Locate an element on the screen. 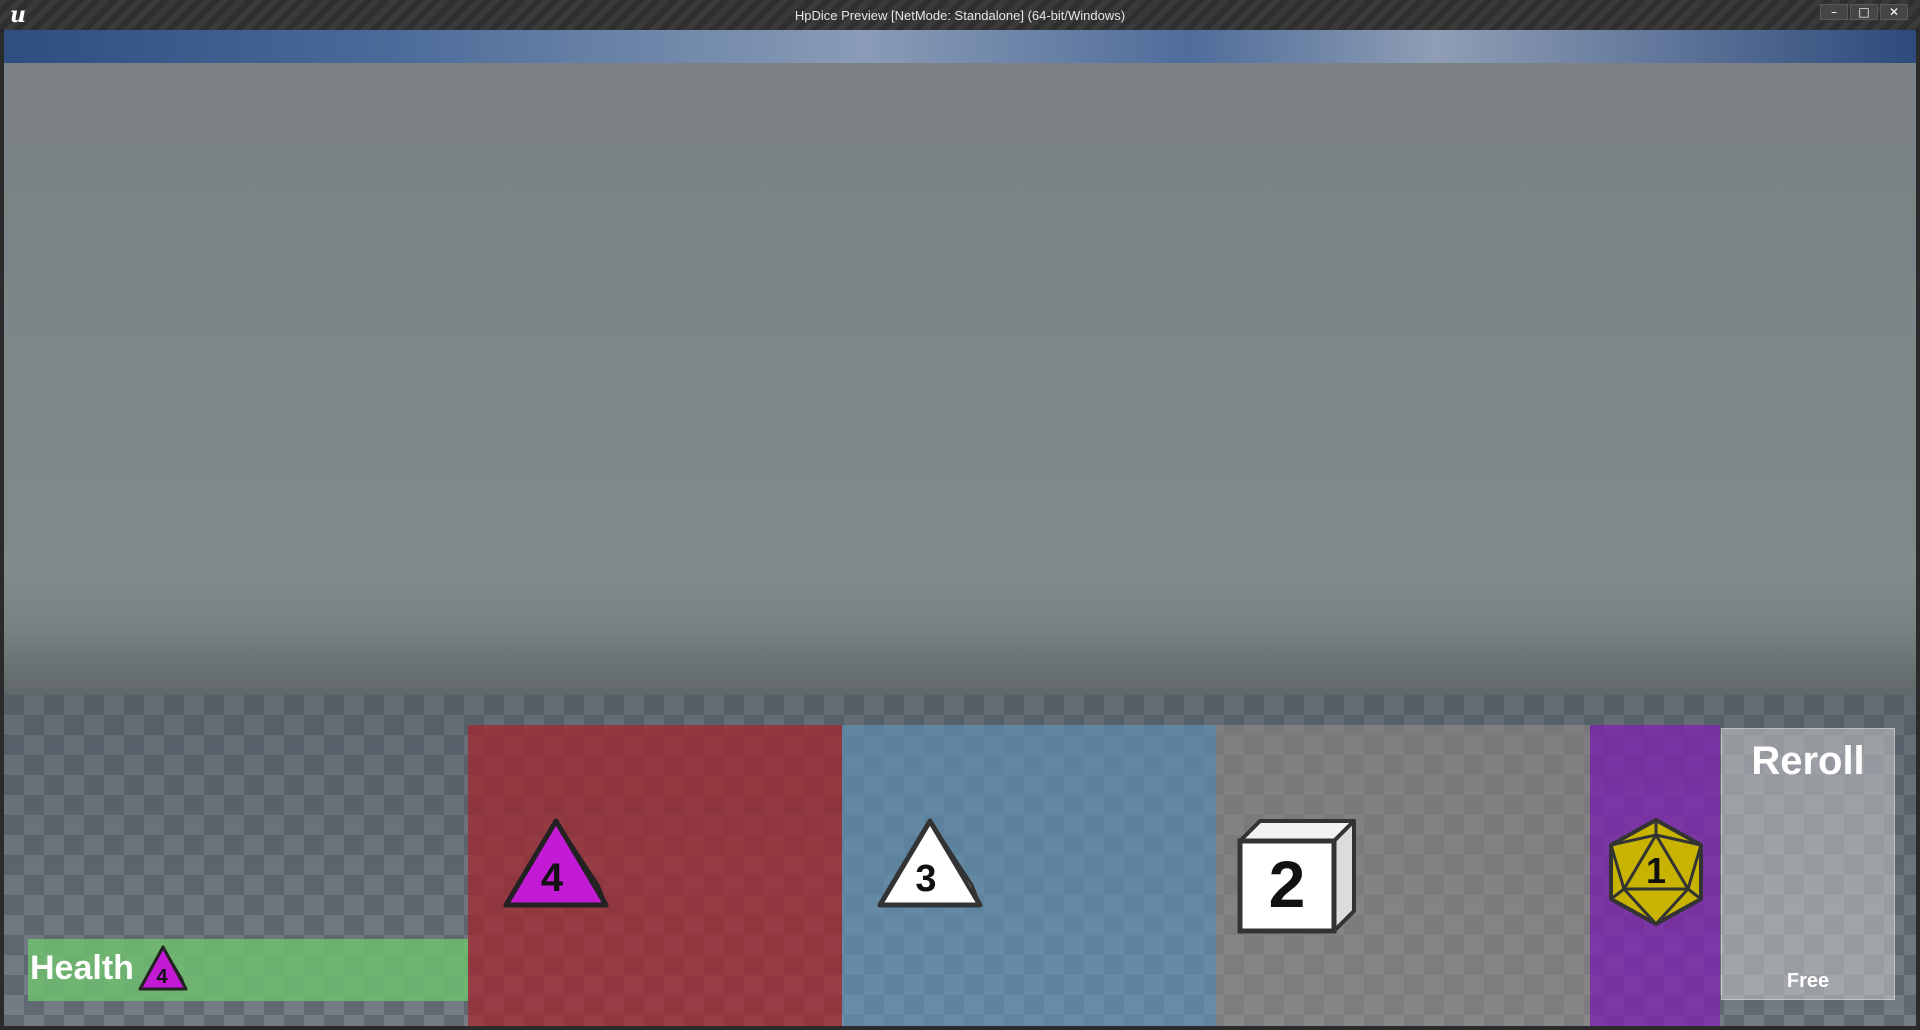 The height and width of the screenshot is (1030, 1920). maximize-button: □ is located at coordinates (1864, 12).